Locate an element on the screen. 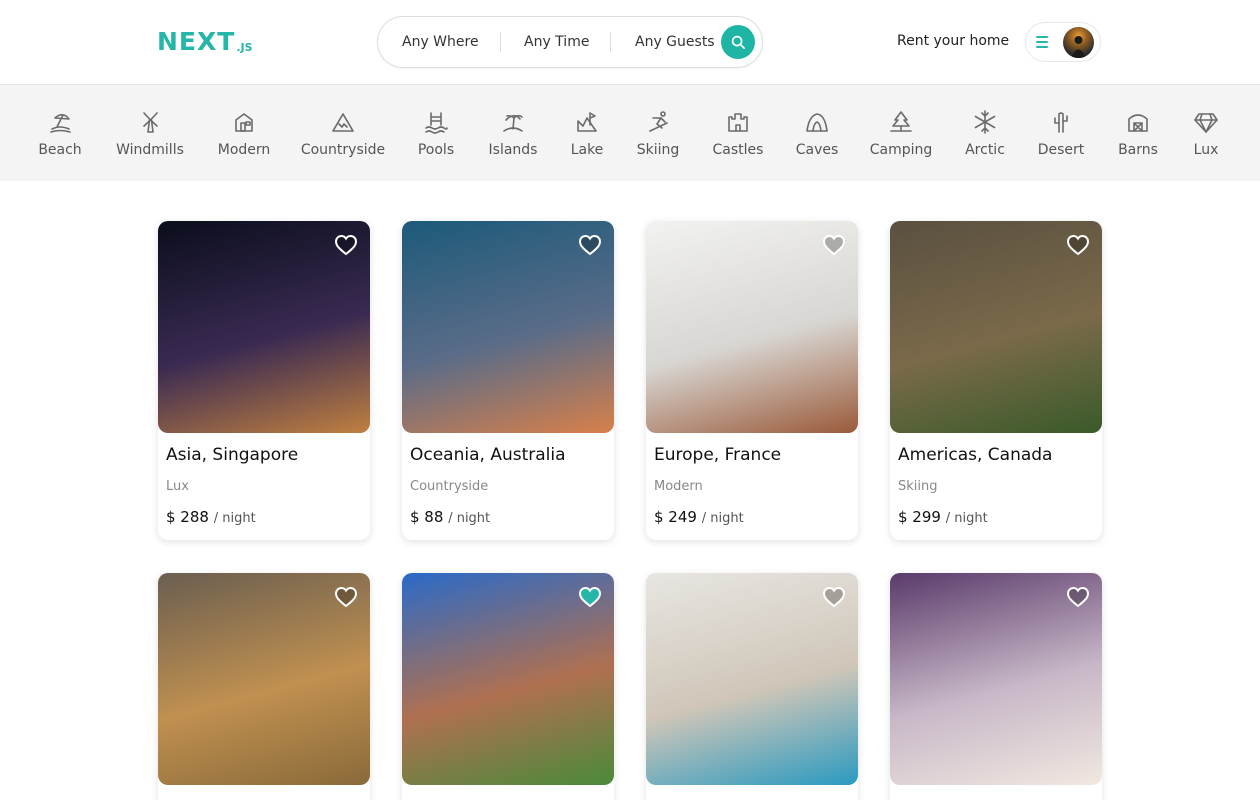 The image size is (1260, 800). category-countryside: Countryside is located at coordinates (343, 139).